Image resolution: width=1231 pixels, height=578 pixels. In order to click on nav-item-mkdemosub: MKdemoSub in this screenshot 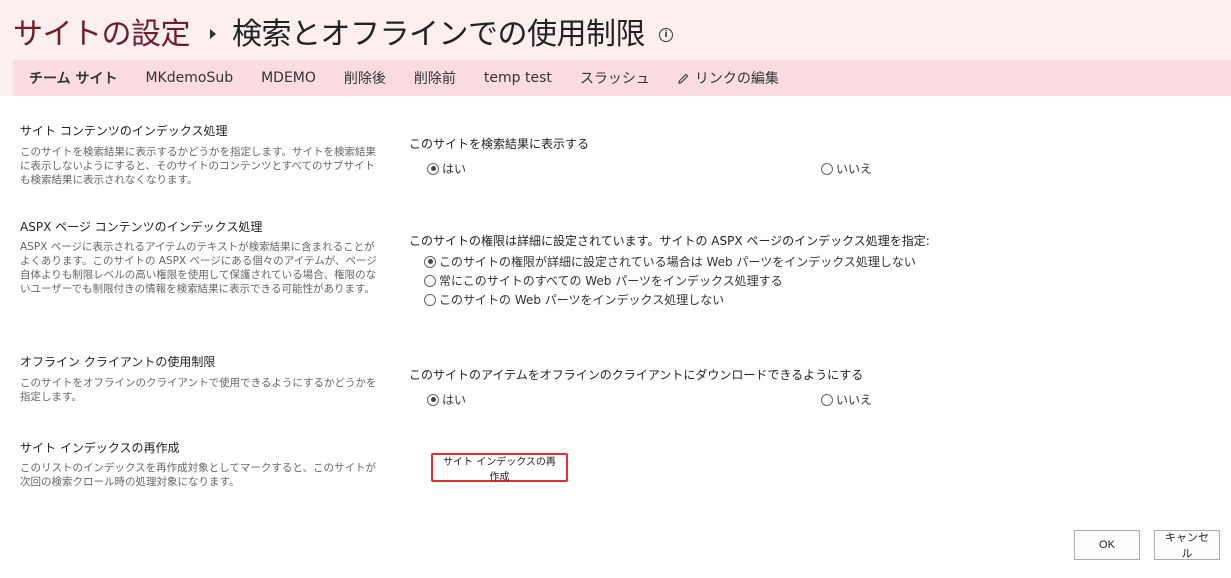, I will do `click(189, 78)`.